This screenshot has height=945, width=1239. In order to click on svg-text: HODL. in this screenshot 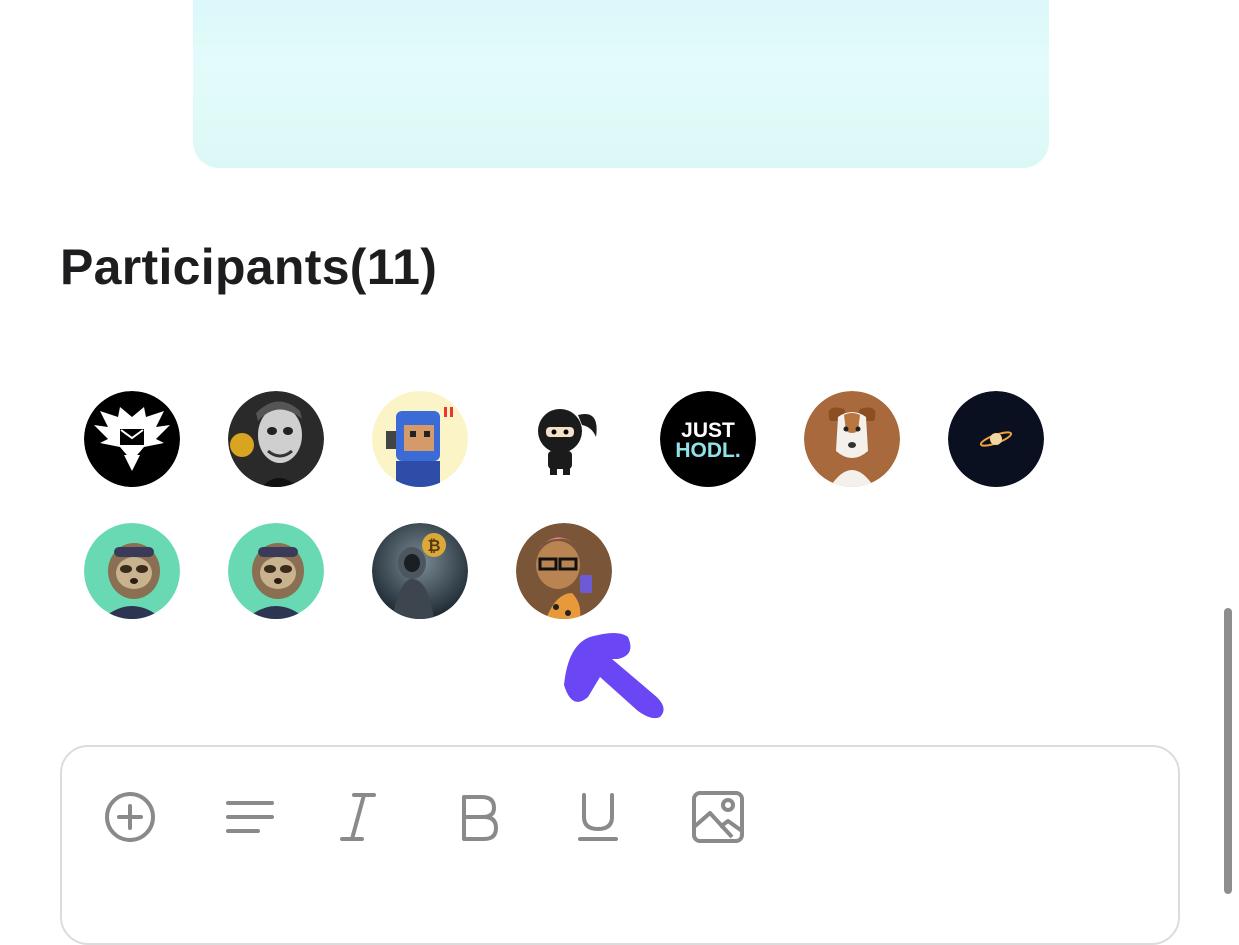, I will do `click(707, 450)`.